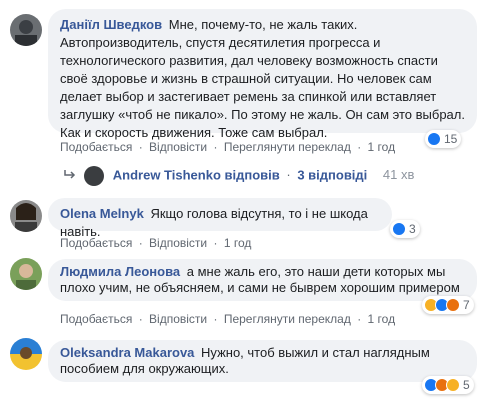 Image resolution: width=478 pixels, height=403 pixels. Describe the element at coordinates (102, 213) in the screenshot. I see `comment-author: Olena Melnyk` at that location.